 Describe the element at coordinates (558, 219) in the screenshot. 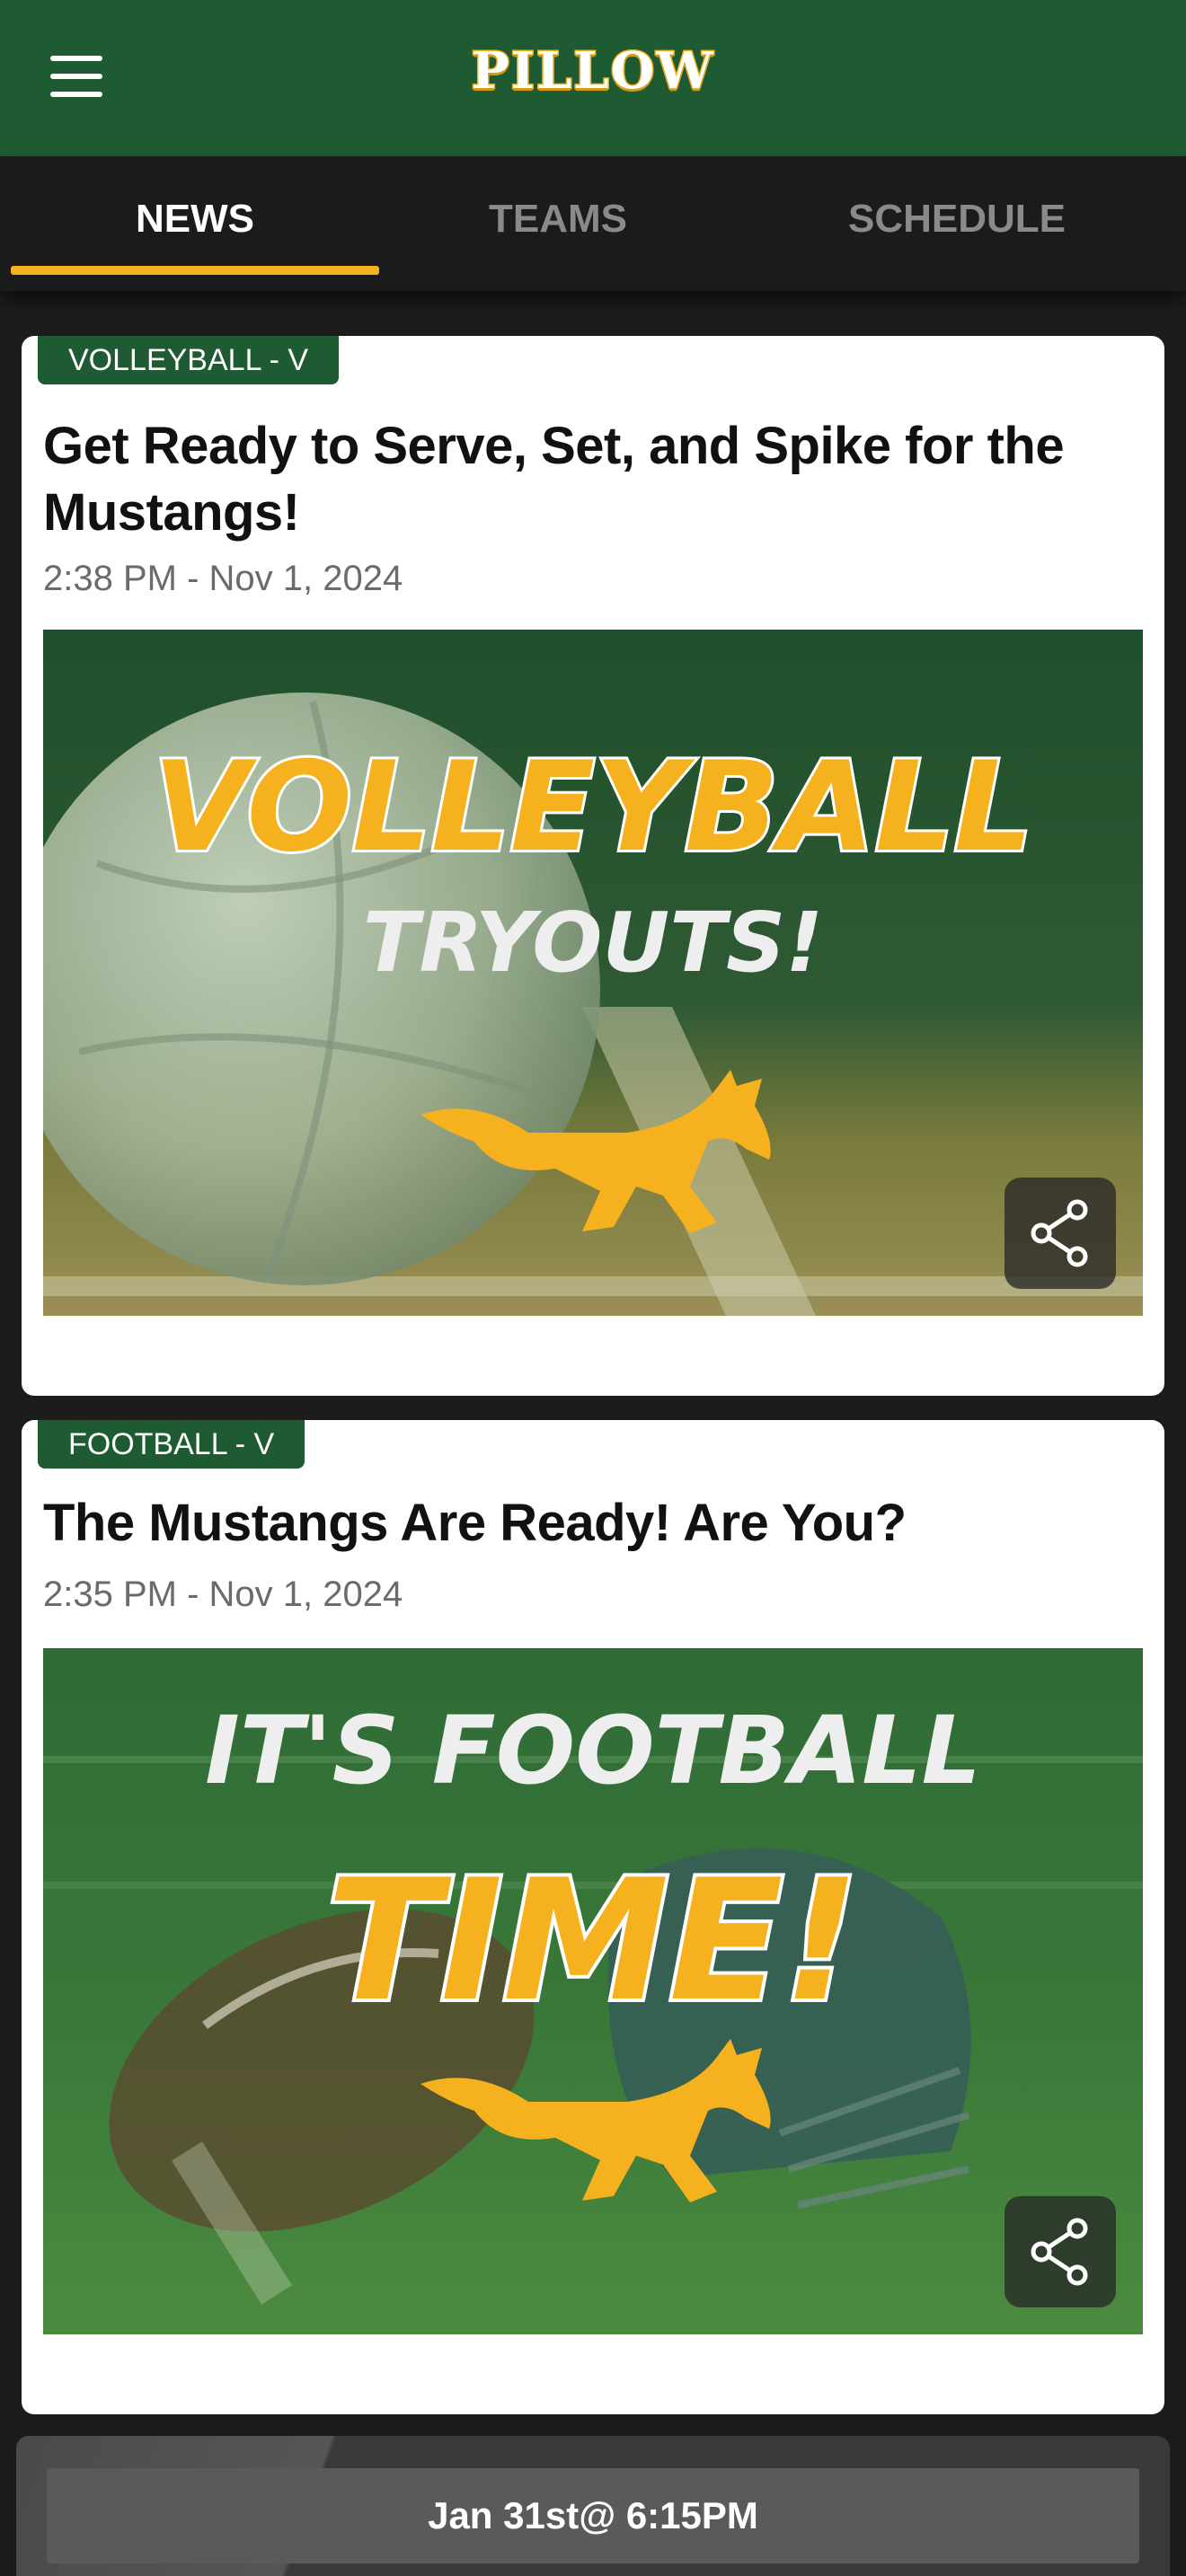

I see `tab-teams: TEAMS` at that location.